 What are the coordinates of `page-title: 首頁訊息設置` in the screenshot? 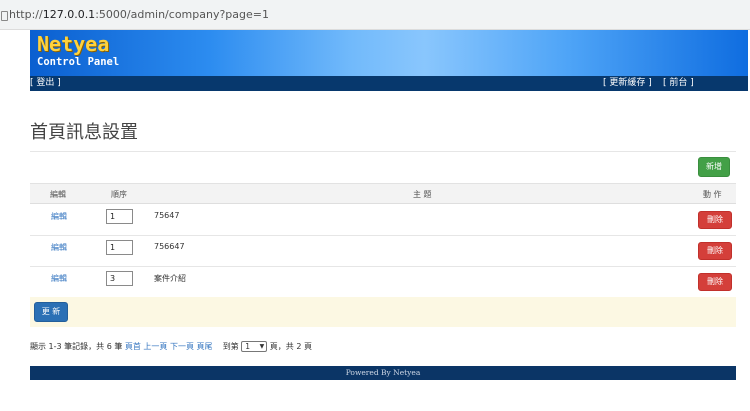 It's located at (84, 132).